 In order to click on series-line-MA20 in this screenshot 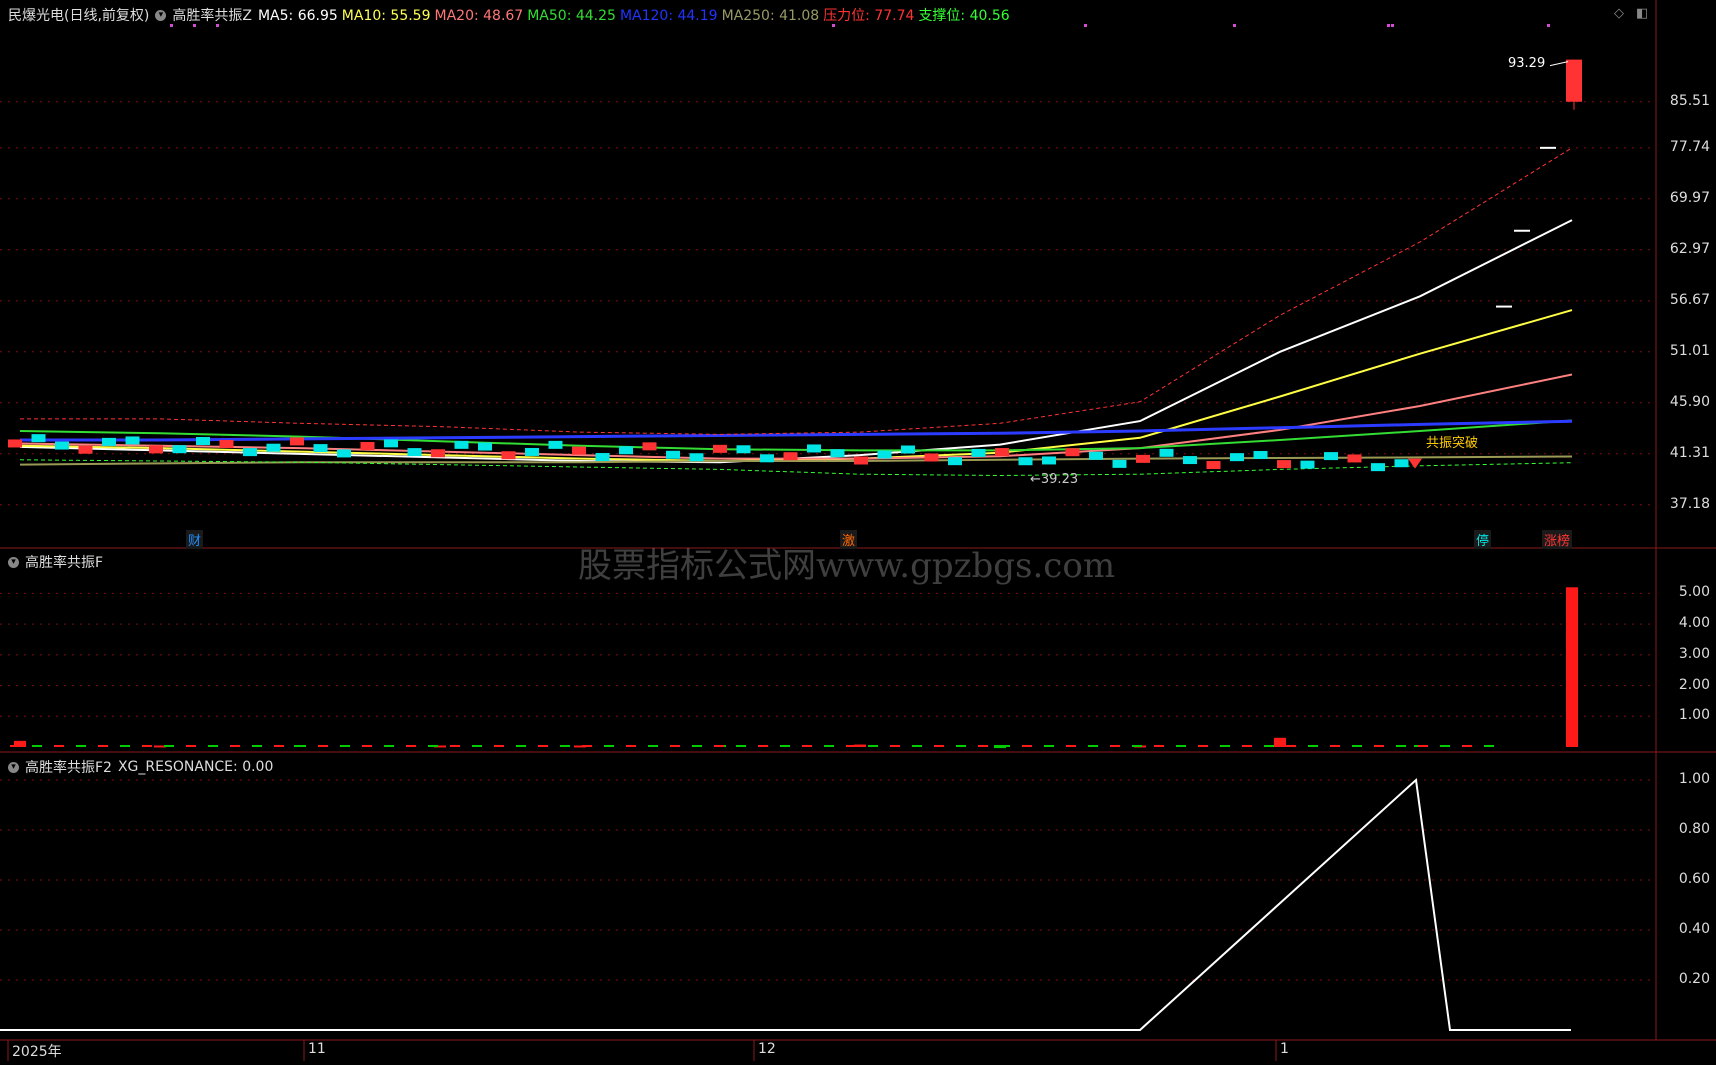, I will do `click(796, 416)`.